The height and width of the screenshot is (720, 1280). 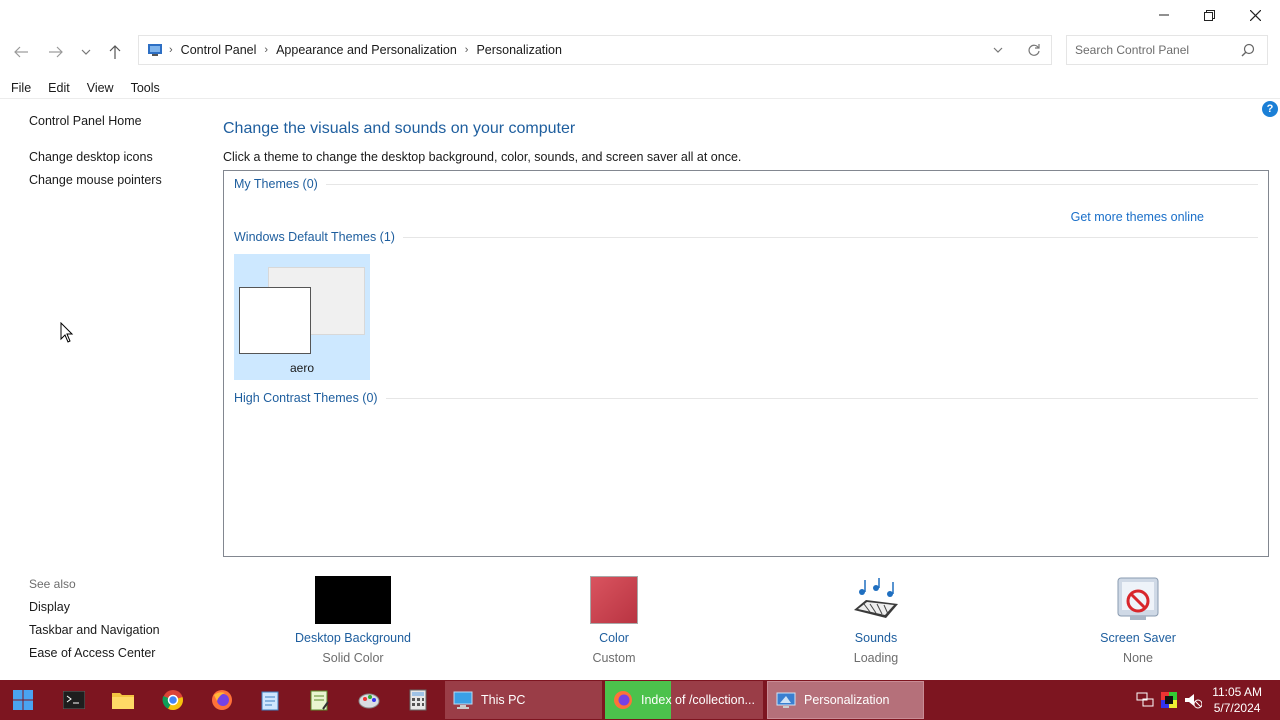 I want to click on restore-icon, so click(x=1209, y=15).